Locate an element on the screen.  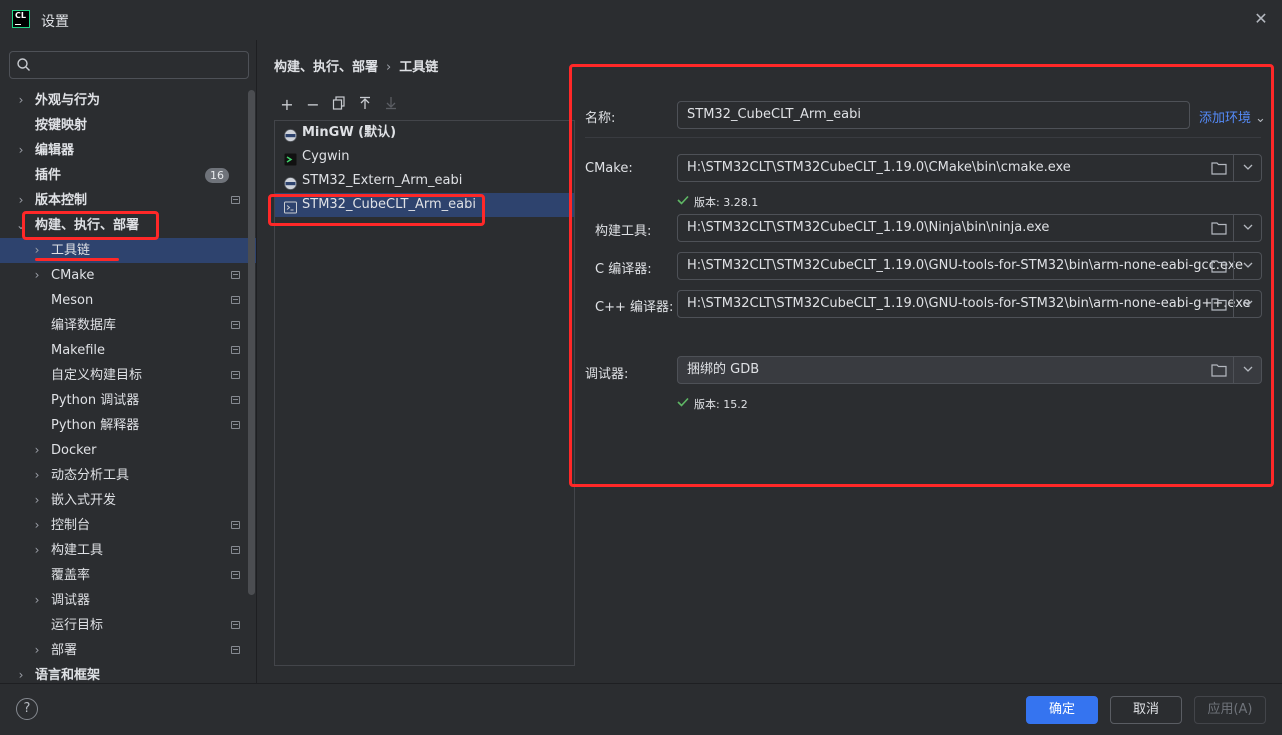
debugger-value: 捆绑的 GDB is located at coordinates (723, 370).